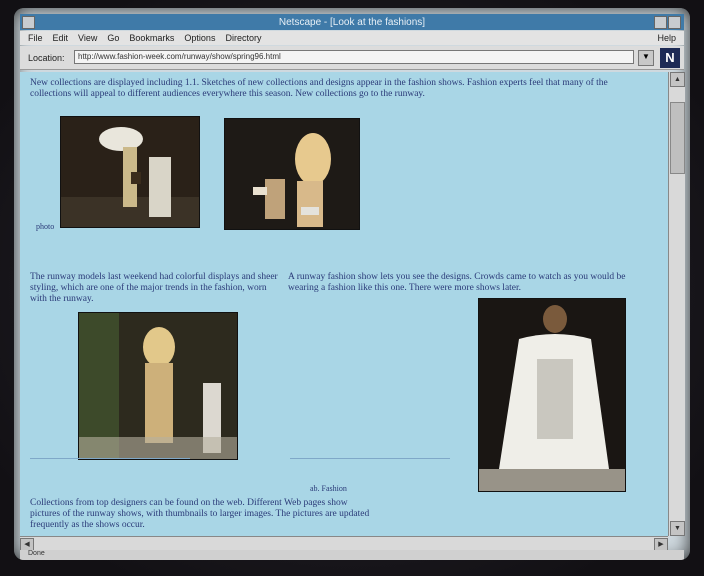 This screenshot has width=704, height=576. I want to click on scroll-down-icon: ▼, so click(677, 528).